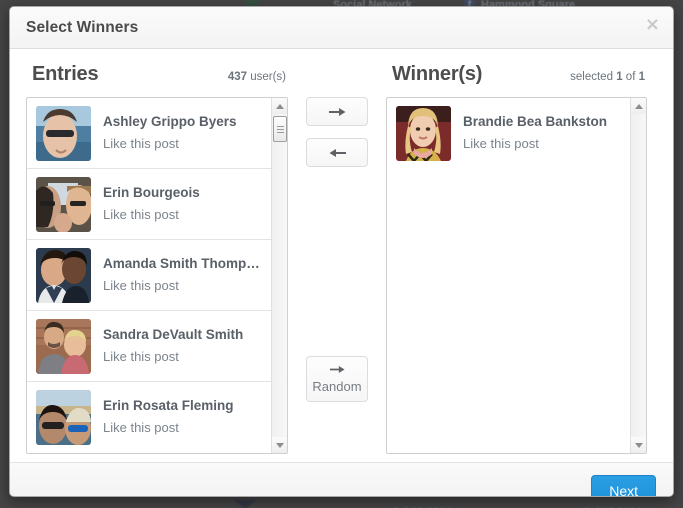  What do you see at coordinates (170, 133) in the screenshot?
I see `list-item-text: Ashley Grippo Byers Like this post` at bounding box center [170, 133].